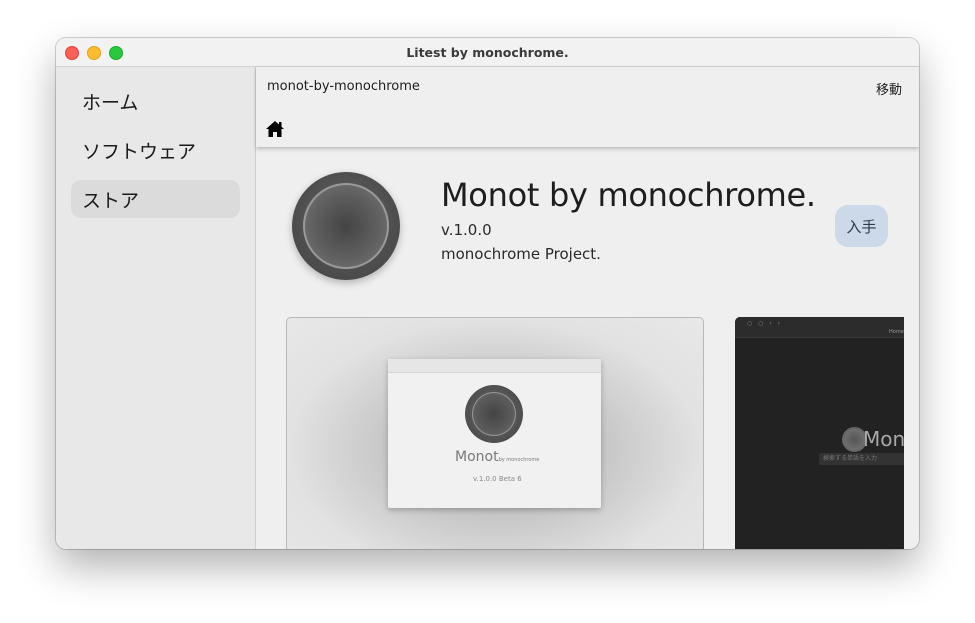 This screenshot has height=623, width=975. I want to click on app-icon-ring, so click(346, 226).